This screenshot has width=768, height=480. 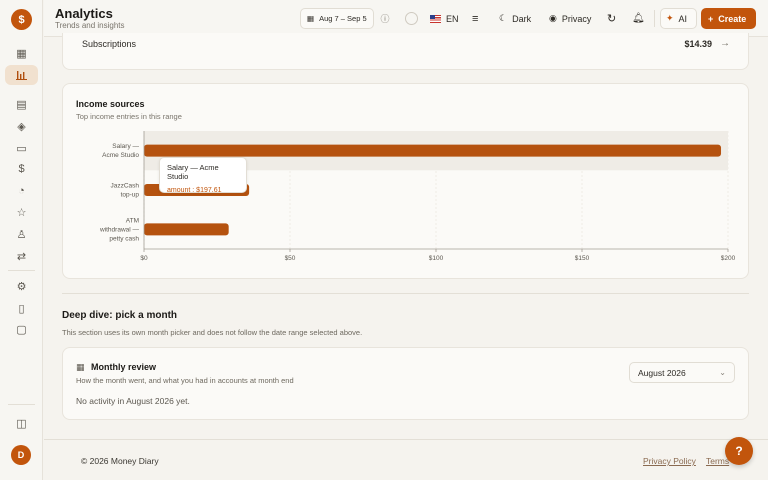 What do you see at coordinates (21, 212) in the screenshot?
I see `goals-icon: ☆` at bounding box center [21, 212].